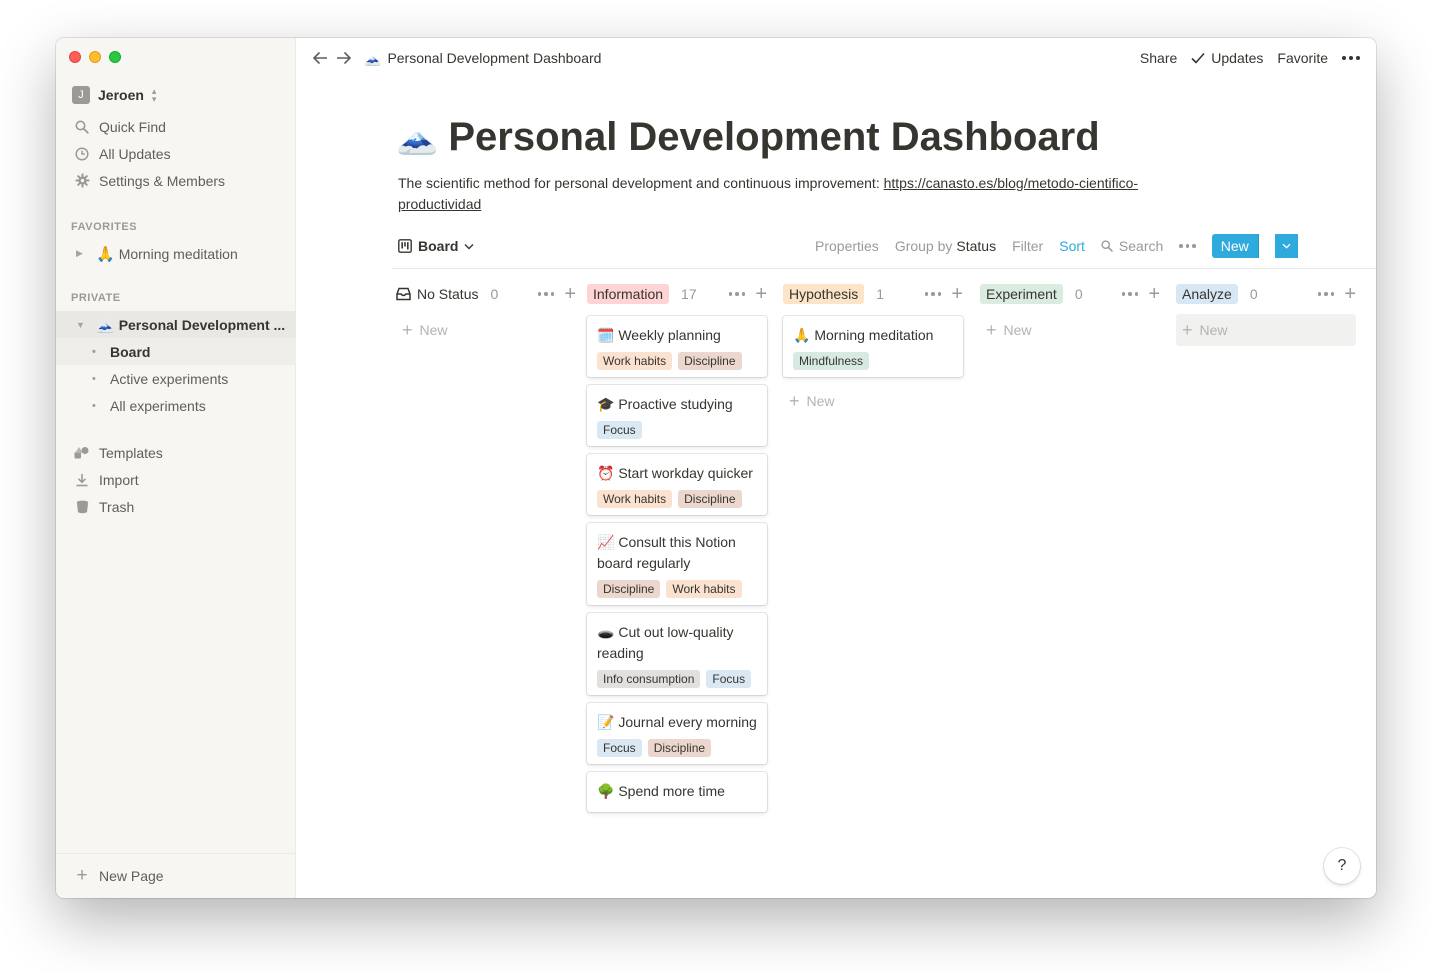  I want to click on group-by-value: Status, so click(976, 246).